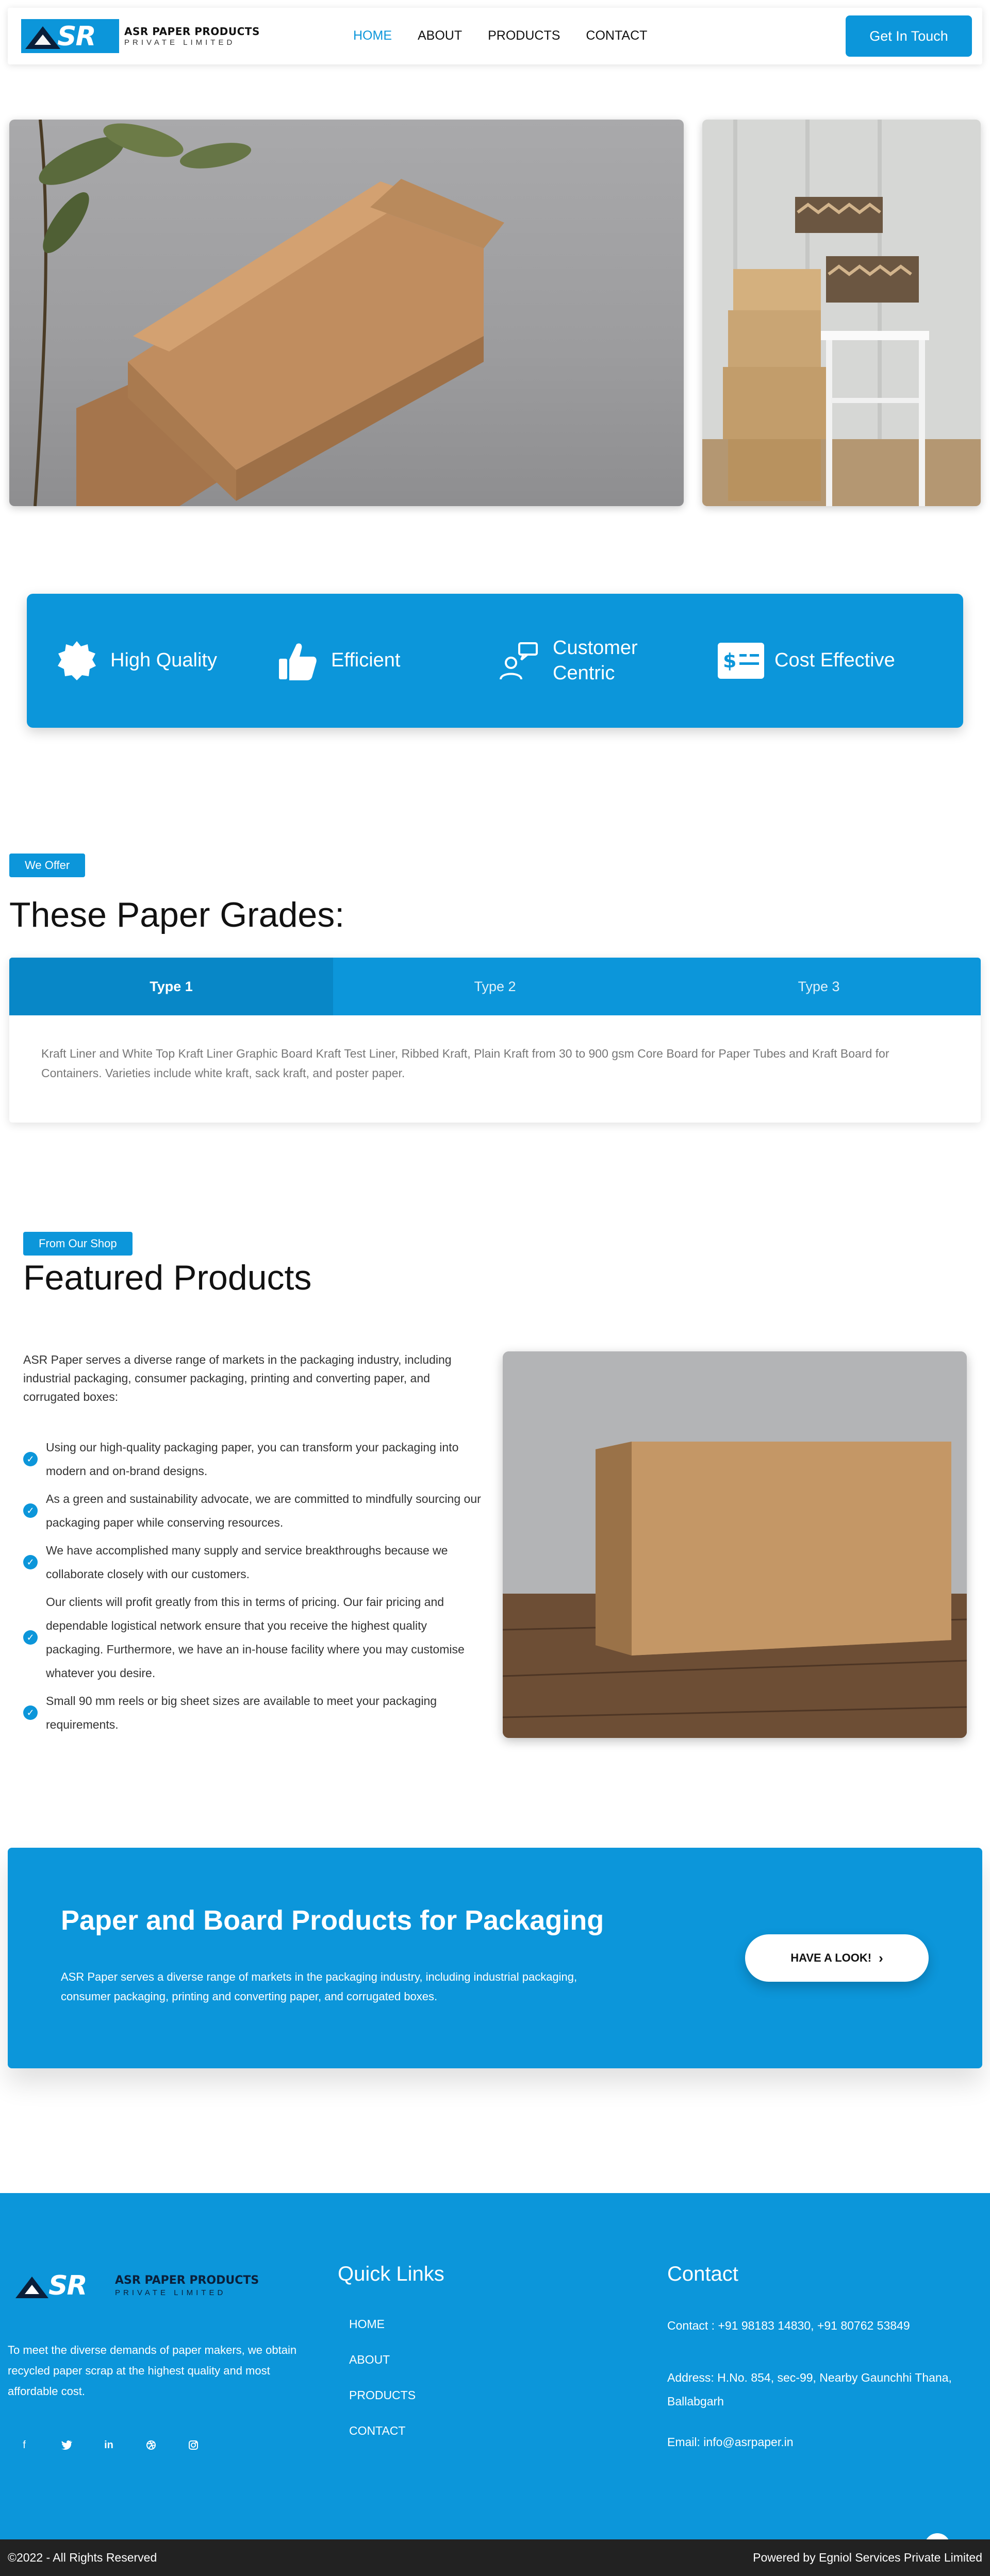 Image resolution: width=990 pixels, height=2576 pixels. Describe the element at coordinates (391, 2274) in the screenshot. I see `quick-links-title: Quick Links` at that location.